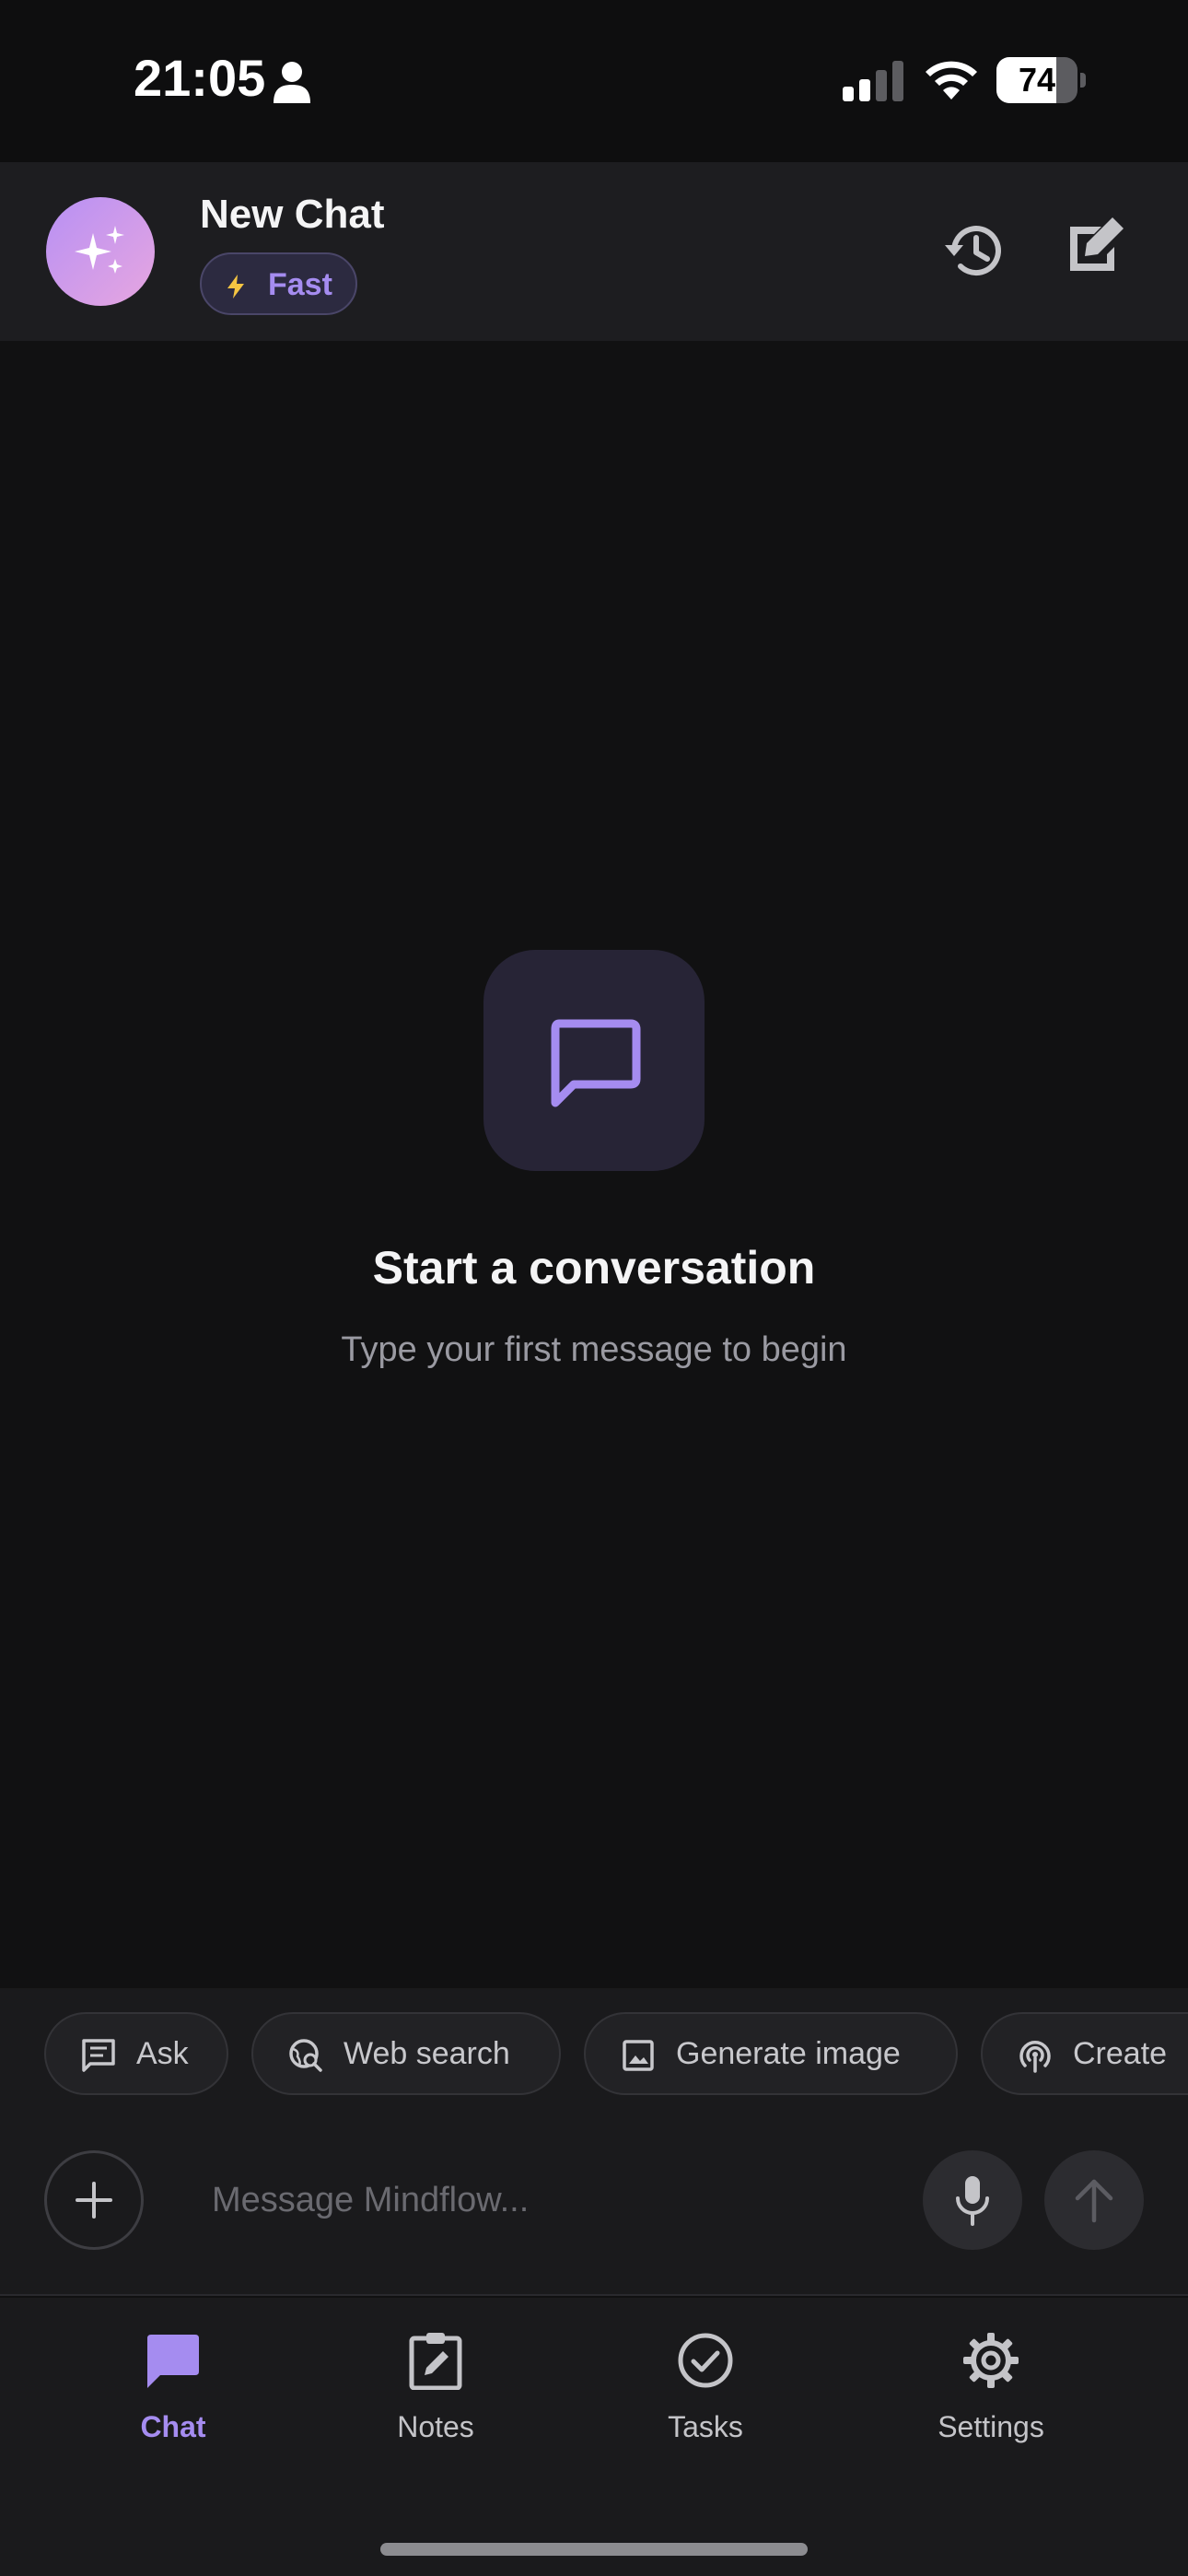 The height and width of the screenshot is (2576, 1188). I want to click on empty-state-icon-box, so click(594, 1060).